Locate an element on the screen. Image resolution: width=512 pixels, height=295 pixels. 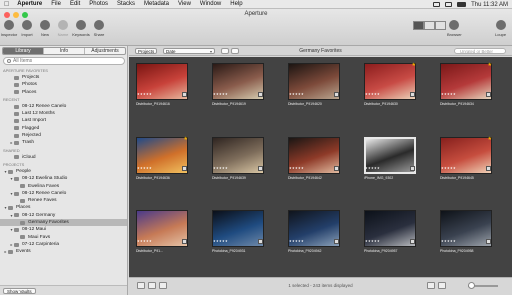
app-menu: Aperture is located at coordinates (29, 4).